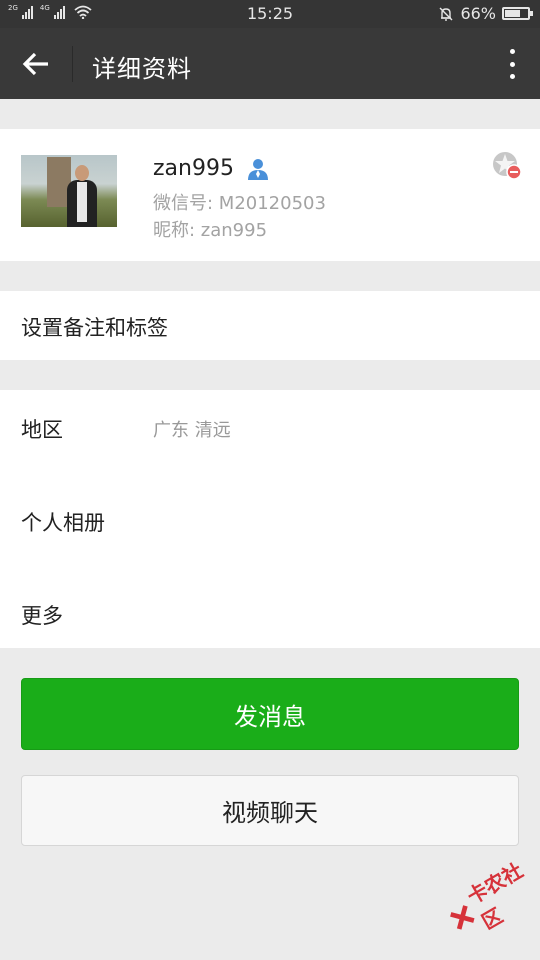 The image size is (540, 960). Describe the element at coordinates (257, 169) in the screenshot. I see `male-user-icon` at that location.